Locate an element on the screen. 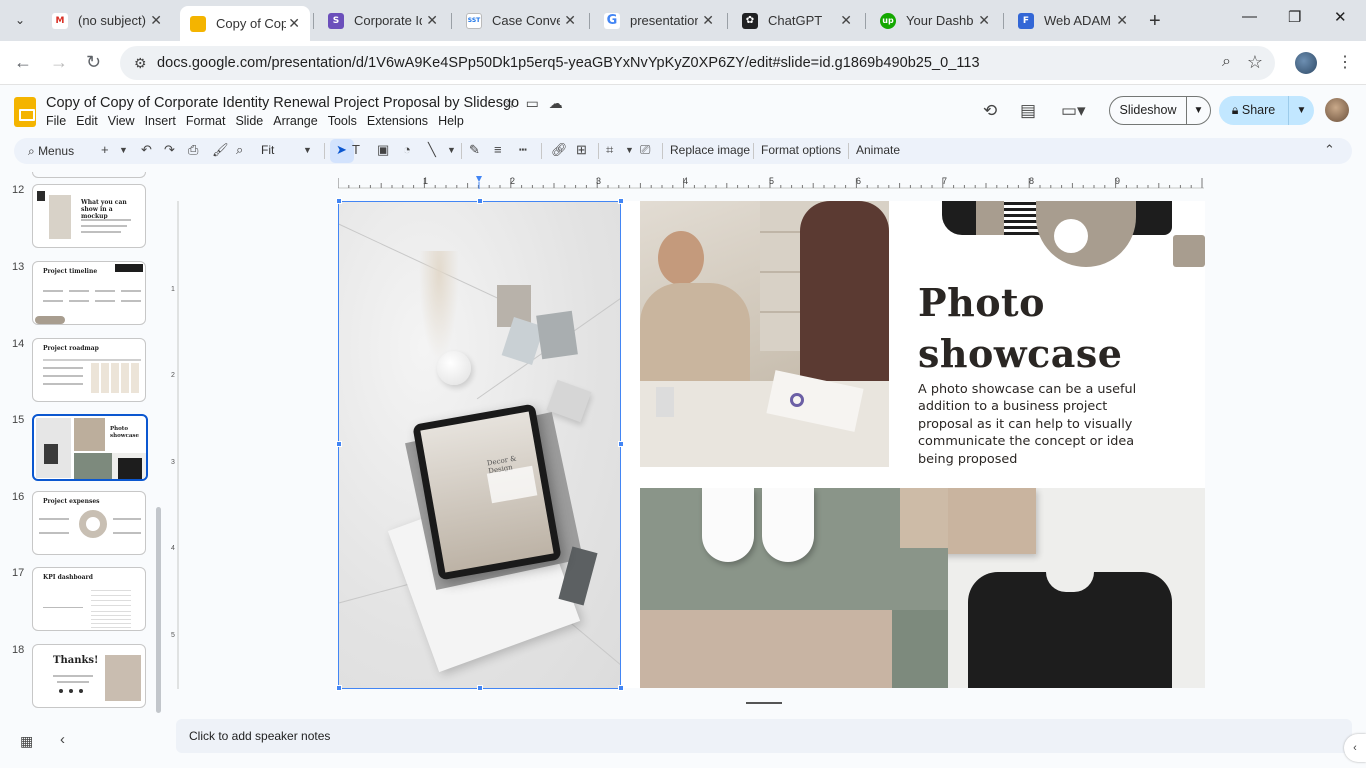  format-options-button: Format options is located at coordinates (801, 150).